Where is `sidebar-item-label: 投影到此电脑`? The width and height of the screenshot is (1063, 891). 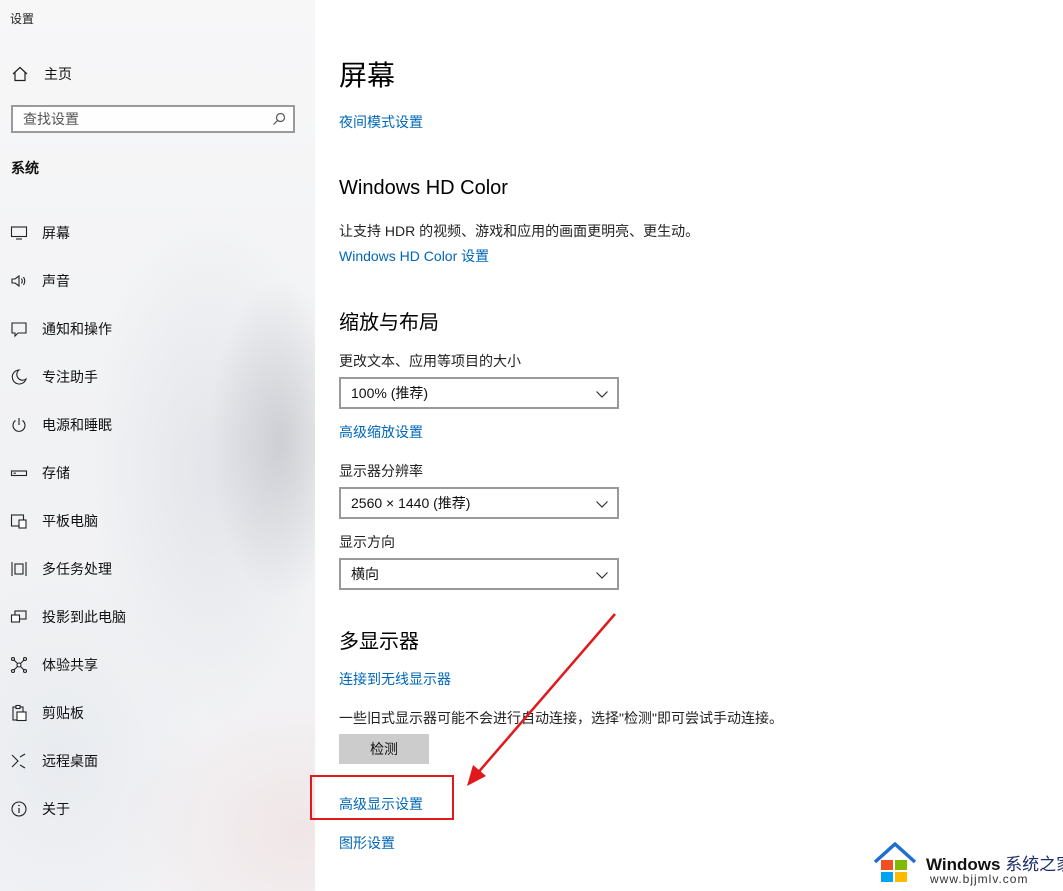 sidebar-item-label: 投影到此电脑 is located at coordinates (84, 617).